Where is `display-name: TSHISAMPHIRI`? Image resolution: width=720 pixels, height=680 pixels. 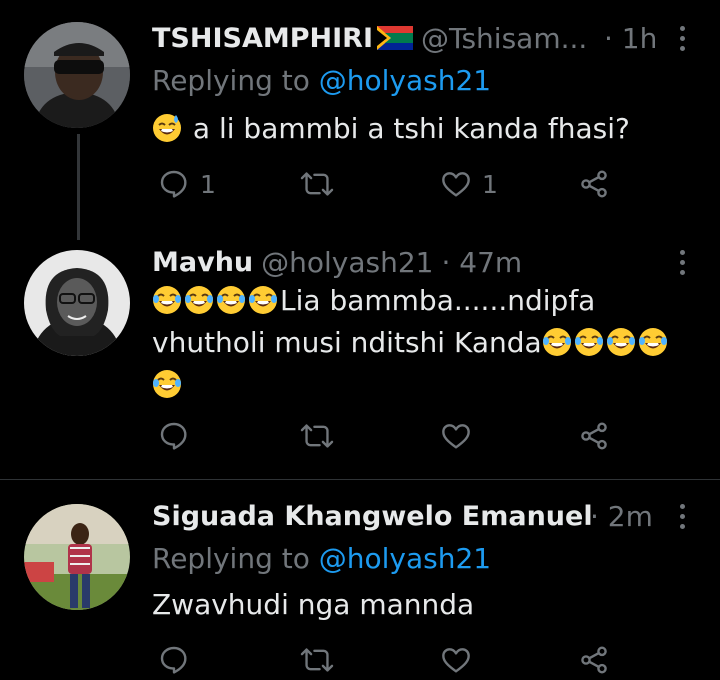 display-name: TSHISAMPHIRI is located at coordinates (262, 38).